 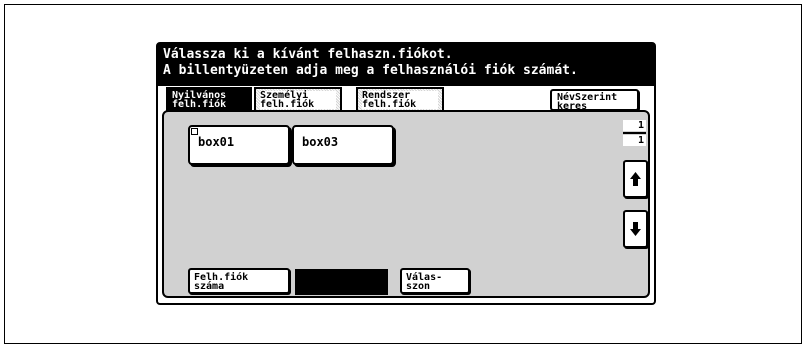 I want to click on message-line-1: Válassza ki a kívánt felhaszn.fiókot., so click(x=308, y=54).